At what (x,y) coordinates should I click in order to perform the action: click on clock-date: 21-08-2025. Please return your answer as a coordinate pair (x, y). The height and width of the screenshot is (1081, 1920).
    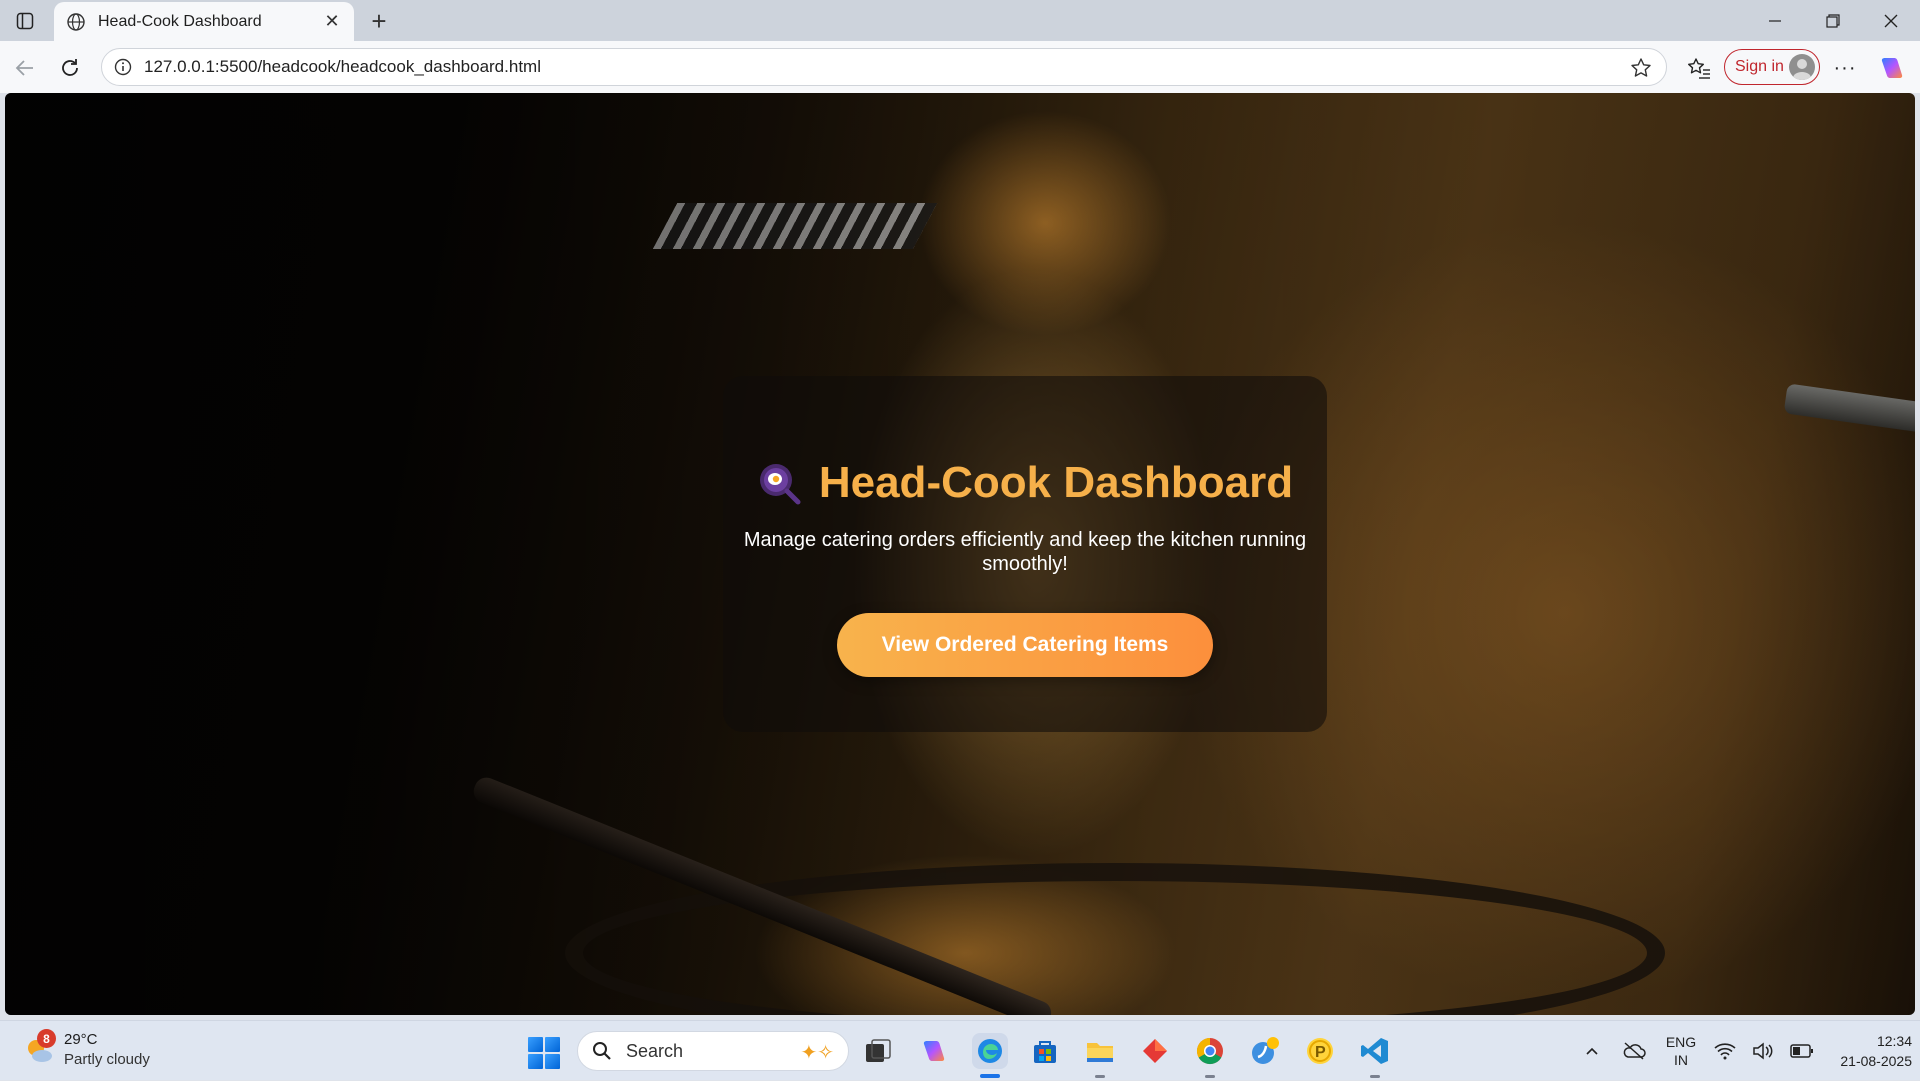
    Looking at the image, I should click on (1876, 1061).